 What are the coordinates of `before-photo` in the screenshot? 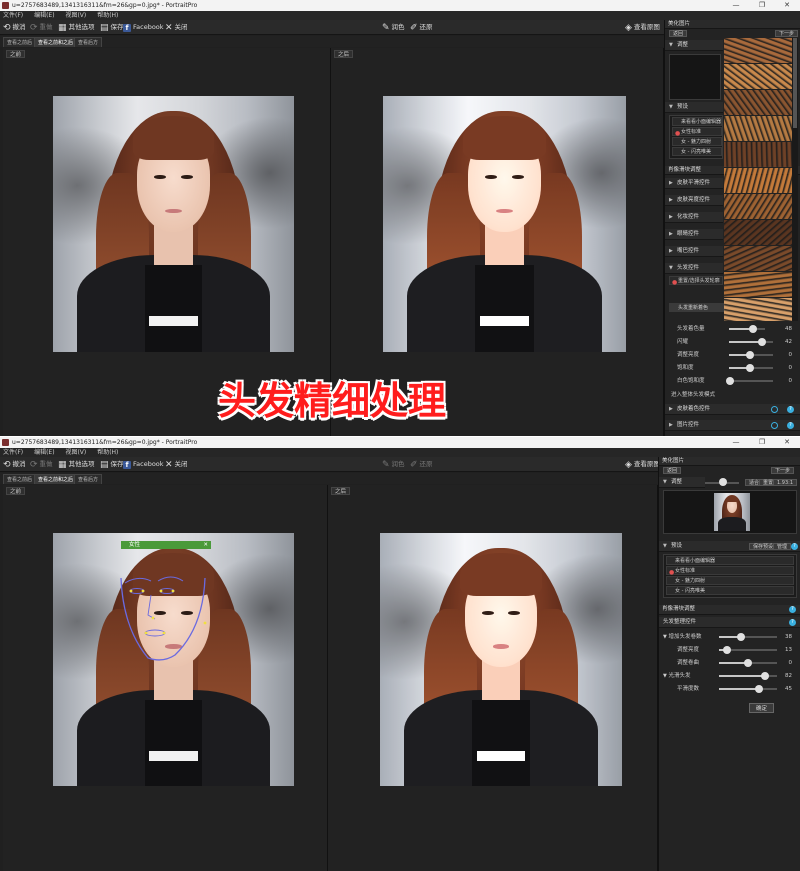 It's located at (173, 224).